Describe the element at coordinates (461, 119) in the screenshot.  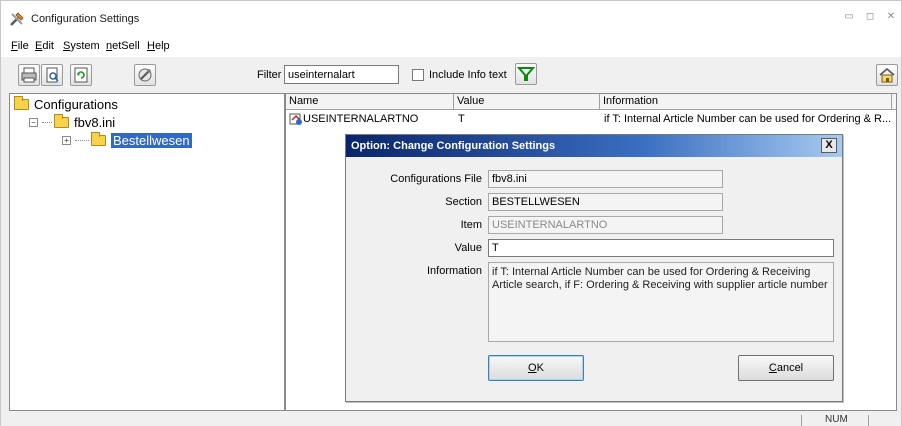
I see `row-value: T` at that location.